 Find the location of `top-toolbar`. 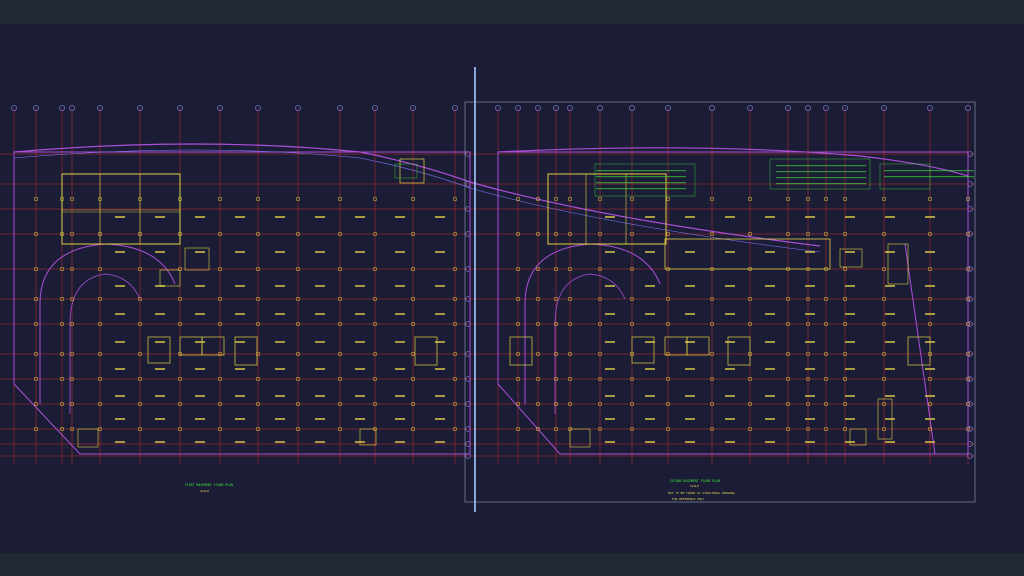

top-toolbar is located at coordinates (512, 12).